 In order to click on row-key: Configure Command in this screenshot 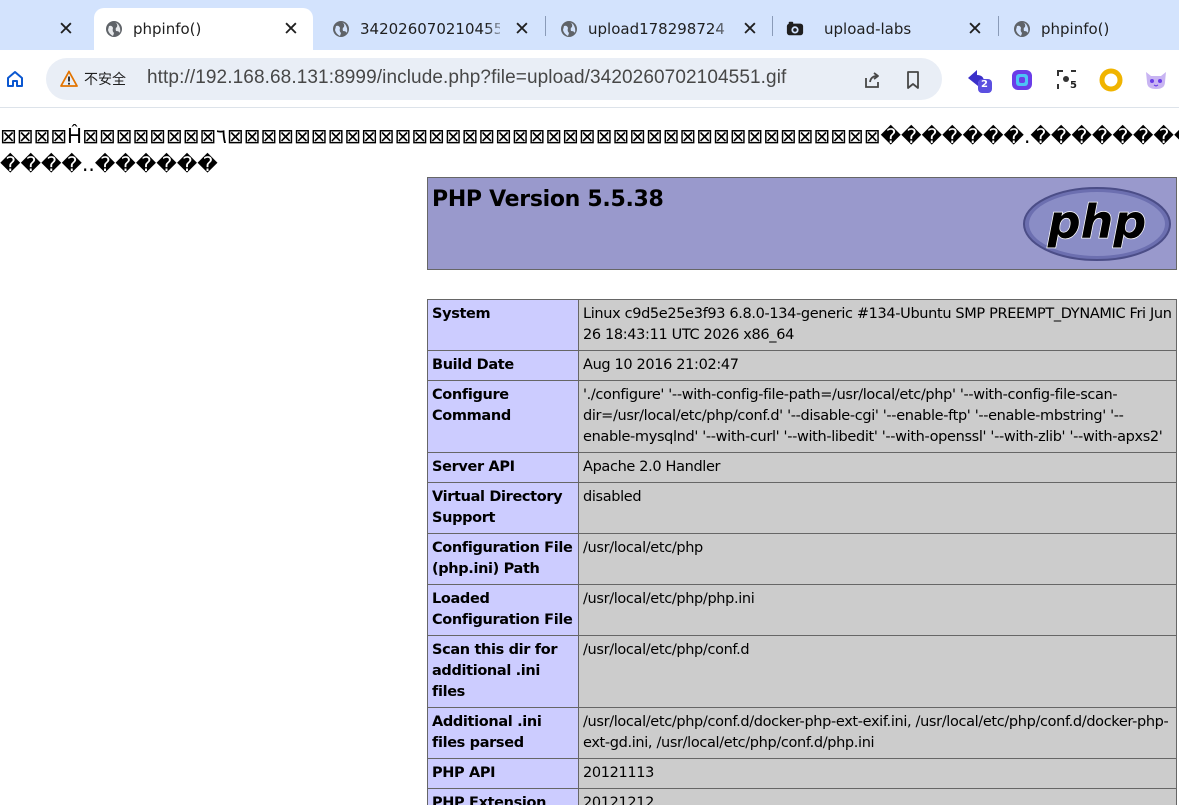, I will do `click(503, 416)`.